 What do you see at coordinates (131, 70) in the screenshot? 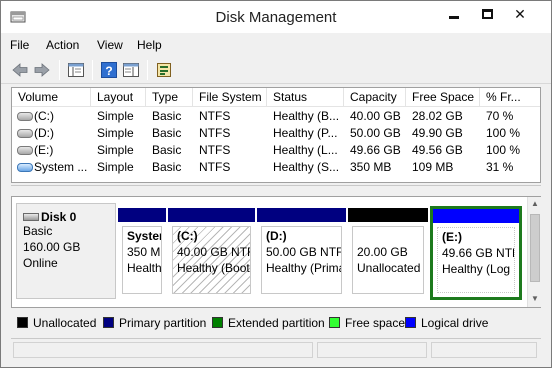
I see `action-pane-icon` at bounding box center [131, 70].